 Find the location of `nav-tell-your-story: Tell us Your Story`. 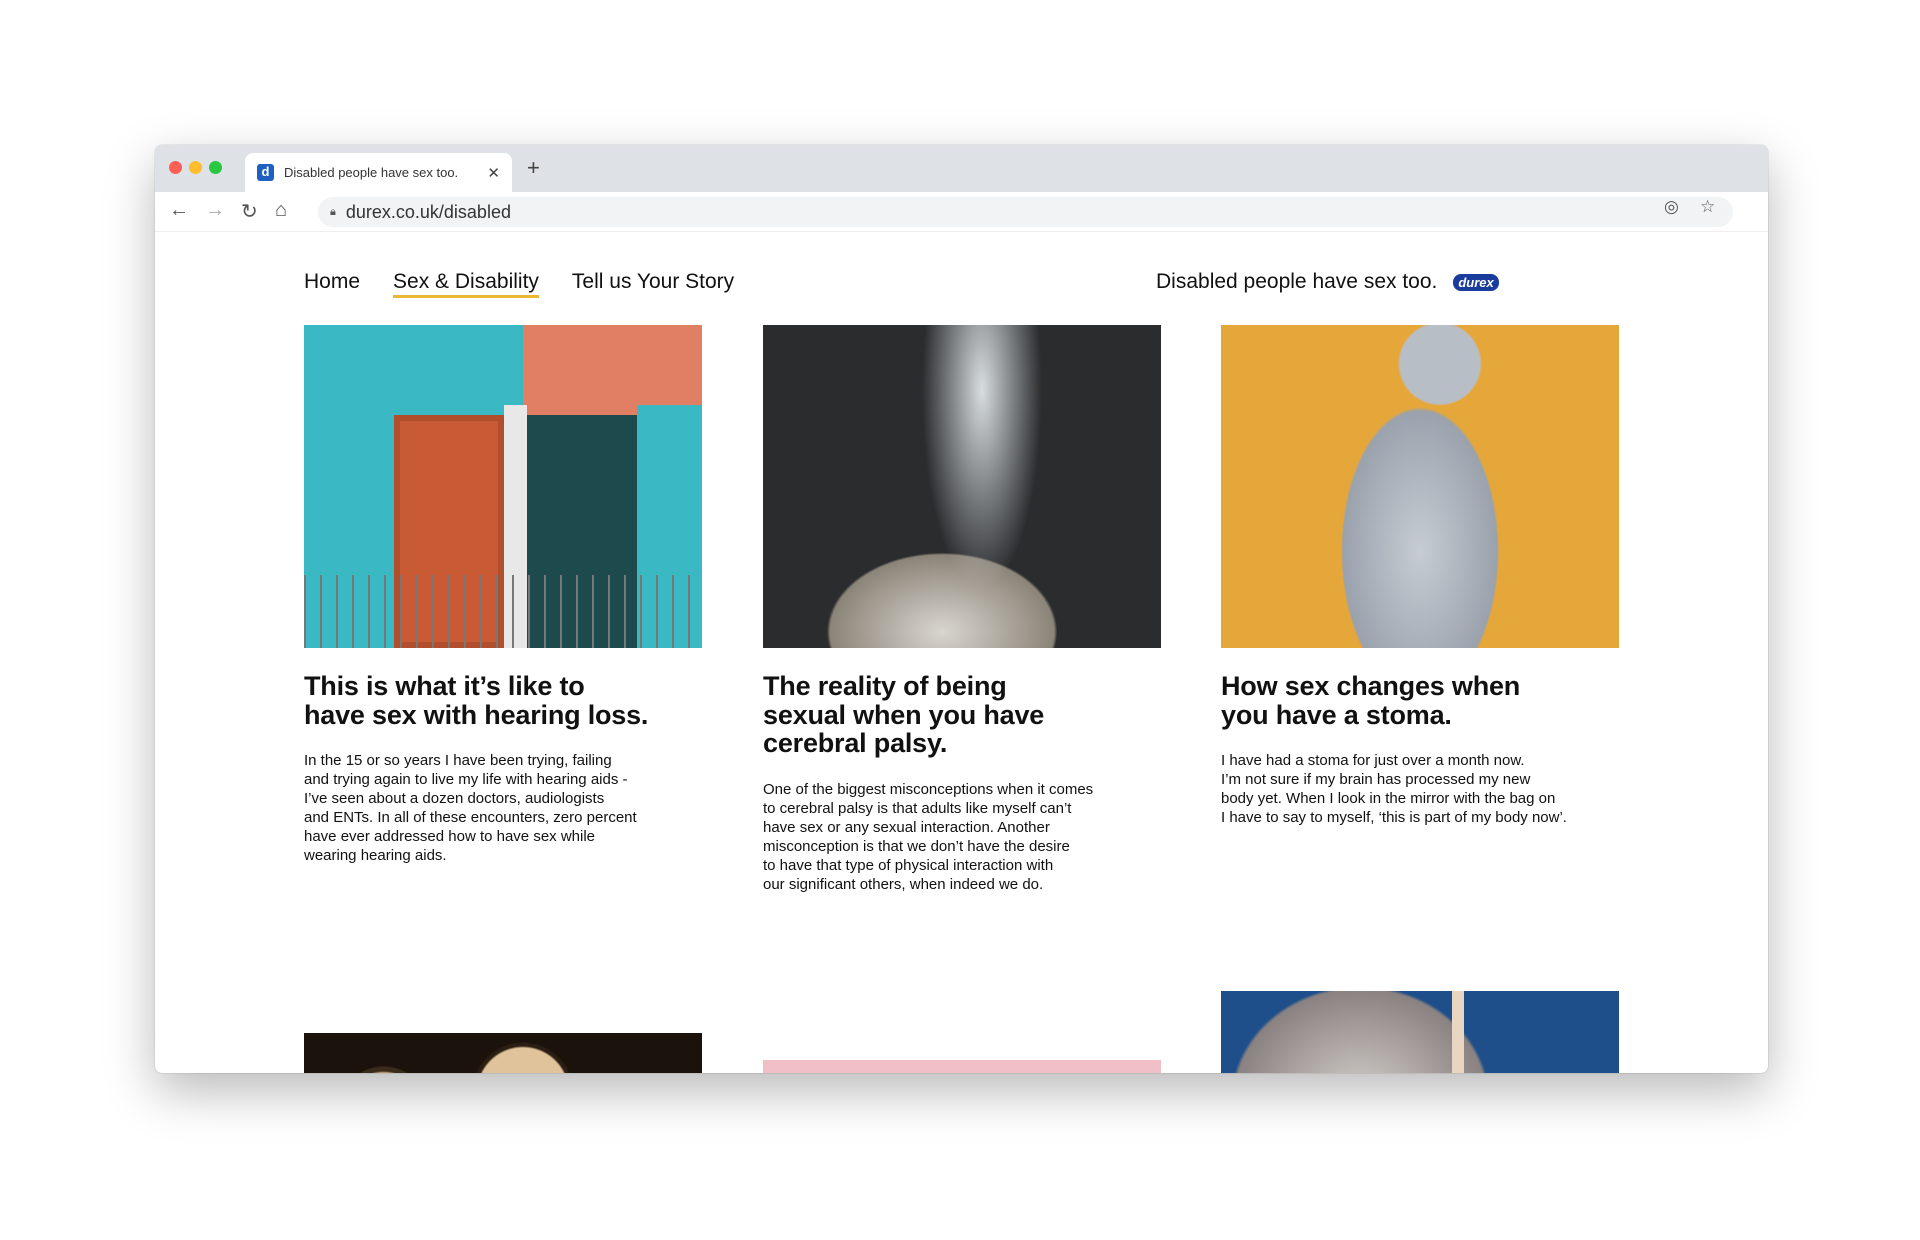

nav-tell-your-story: Tell us Your Story is located at coordinates (653, 284).